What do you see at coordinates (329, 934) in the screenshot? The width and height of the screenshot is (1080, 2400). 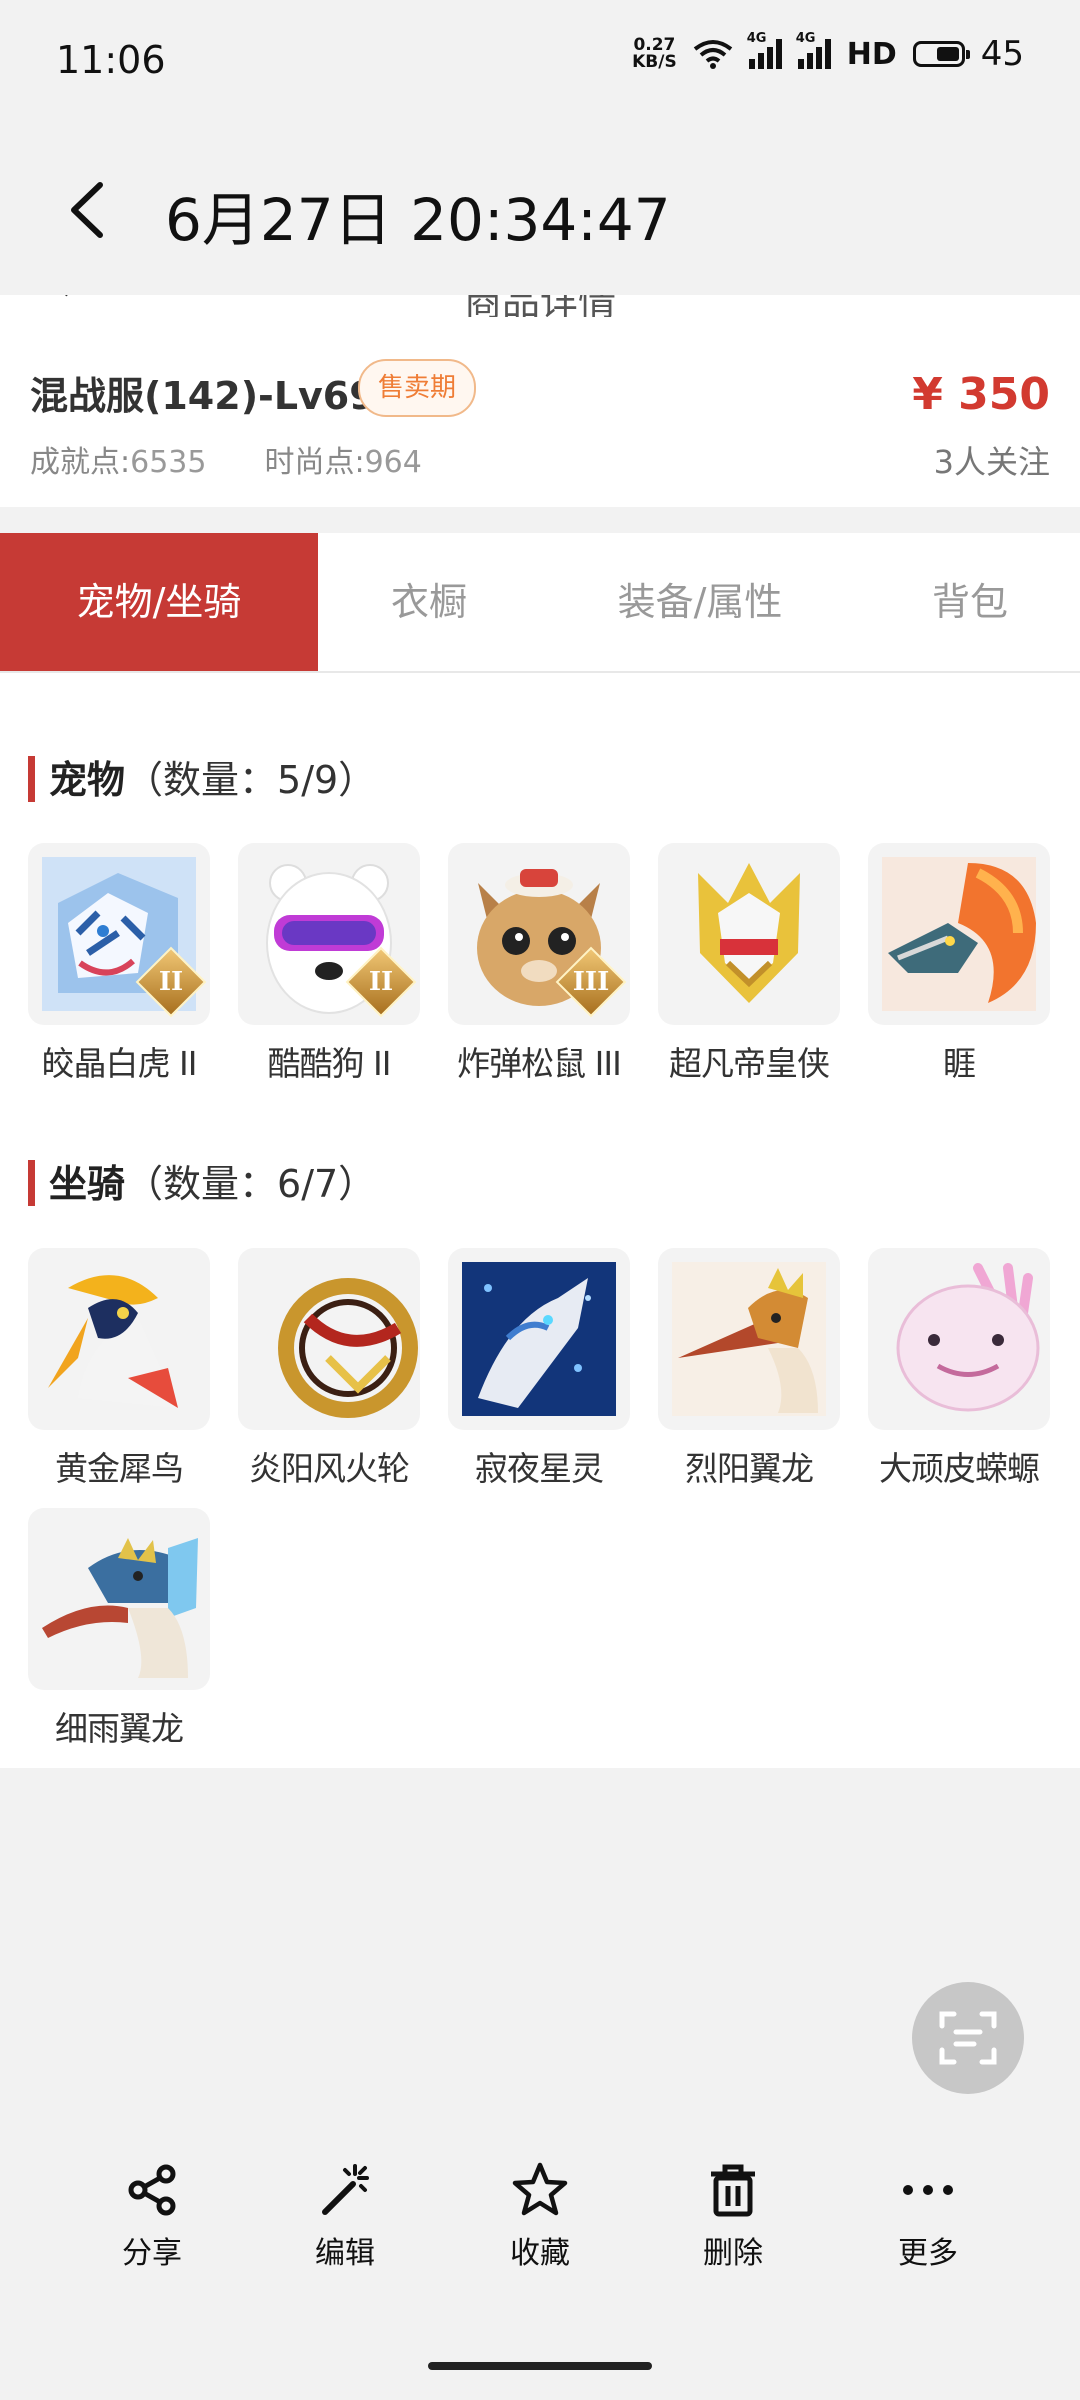 I see `cool-dog-icon: II` at bounding box center [329, 934].